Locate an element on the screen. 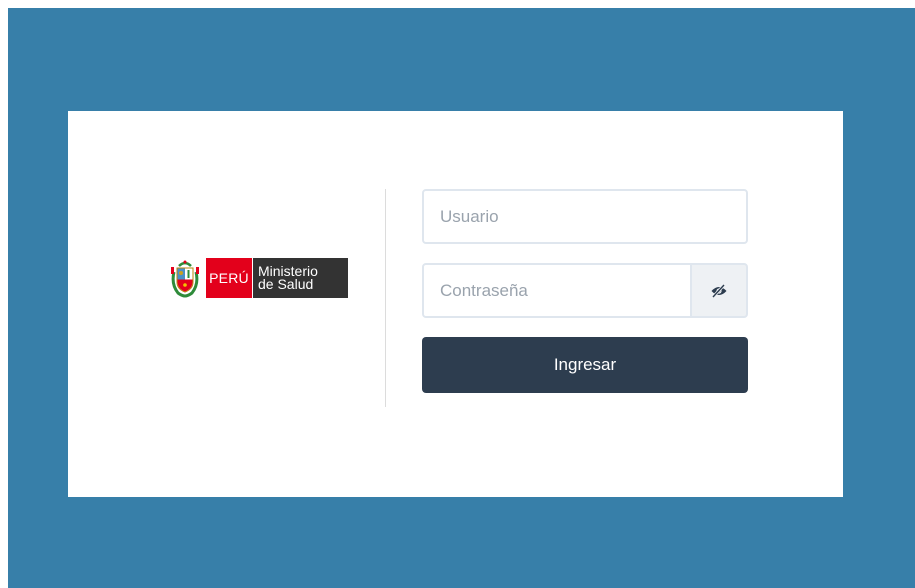 The height and width of the screenshot is (588, 915). login-button: Ingresar is located at coordinates (585, 365).